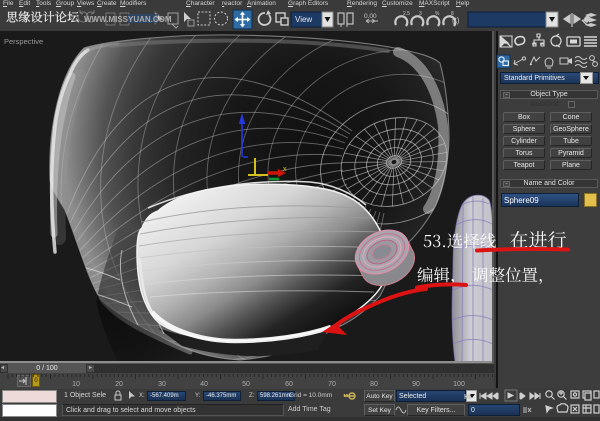 This screenshot has width=600, height=421. What do you see at coordinates (285, 169) in the screenshot?
I see `svg-text: x` at bounding box center [285, 169].